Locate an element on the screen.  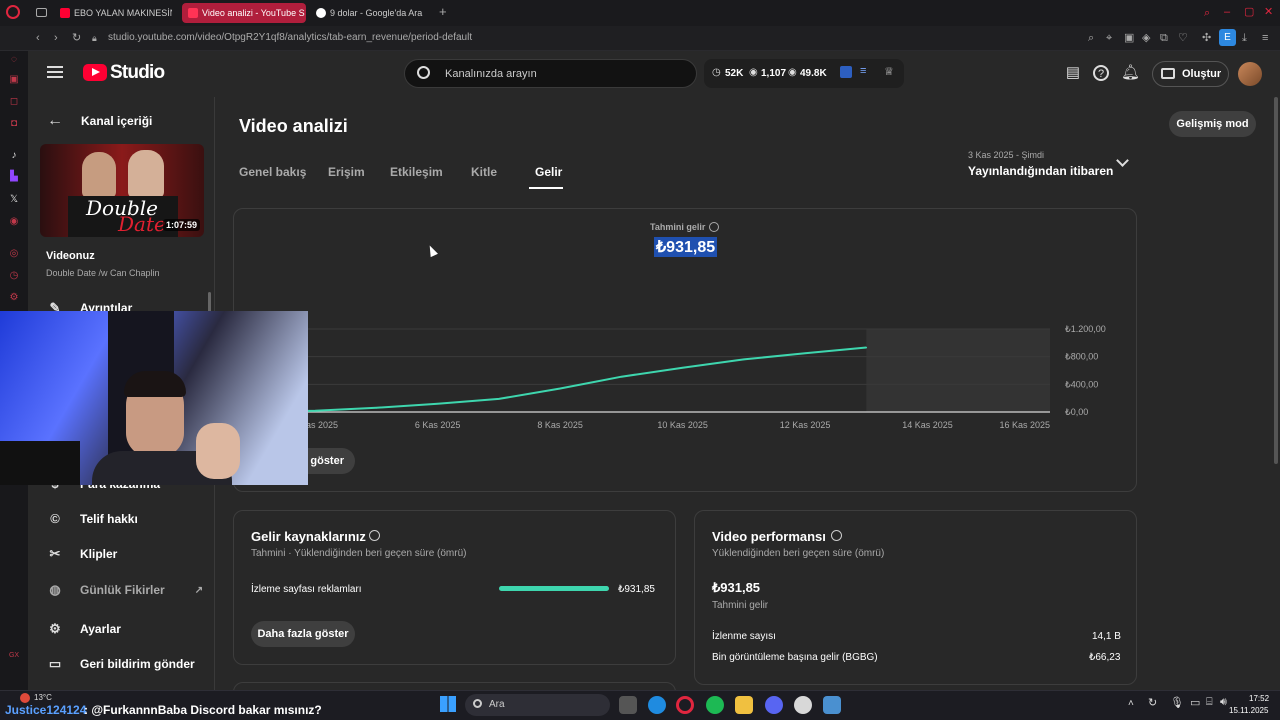
history-icon: ◷ is located at coordinates (14, 276).